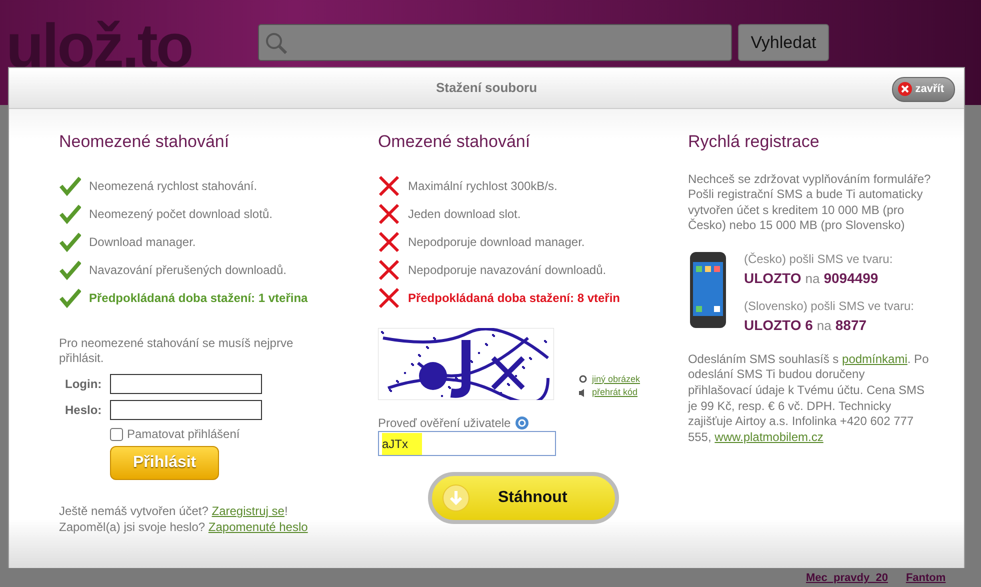 This screenshot has width=981, height=587. I want to click on page-link: Mec_pravdy_20, so click(847, 578).